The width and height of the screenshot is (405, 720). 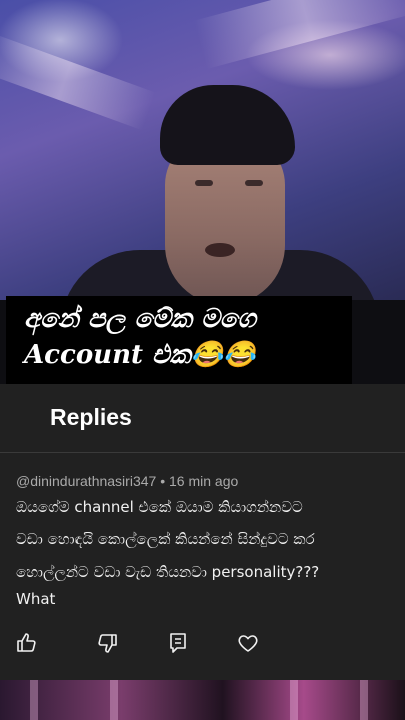 What do you see at coordinates (140, 319) in the screenshot?
I see `caption-line-1: අනේ පල මේක මගෙ` at bounding box center [140, 319].